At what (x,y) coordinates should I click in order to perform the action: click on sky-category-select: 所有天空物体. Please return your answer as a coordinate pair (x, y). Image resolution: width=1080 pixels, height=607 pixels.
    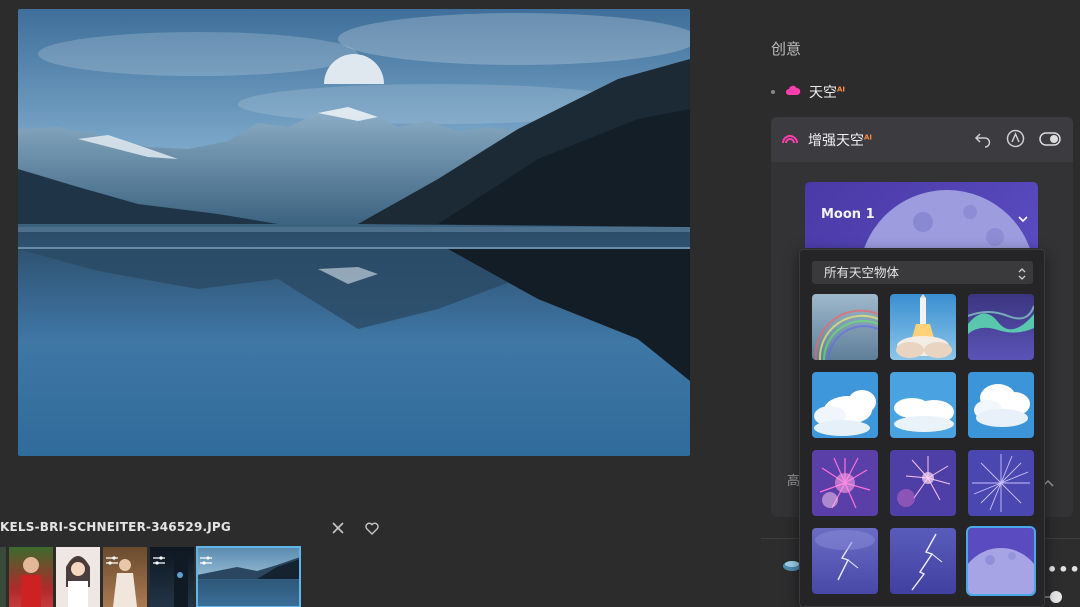
    Looking at the image, I should click on (922, 272).